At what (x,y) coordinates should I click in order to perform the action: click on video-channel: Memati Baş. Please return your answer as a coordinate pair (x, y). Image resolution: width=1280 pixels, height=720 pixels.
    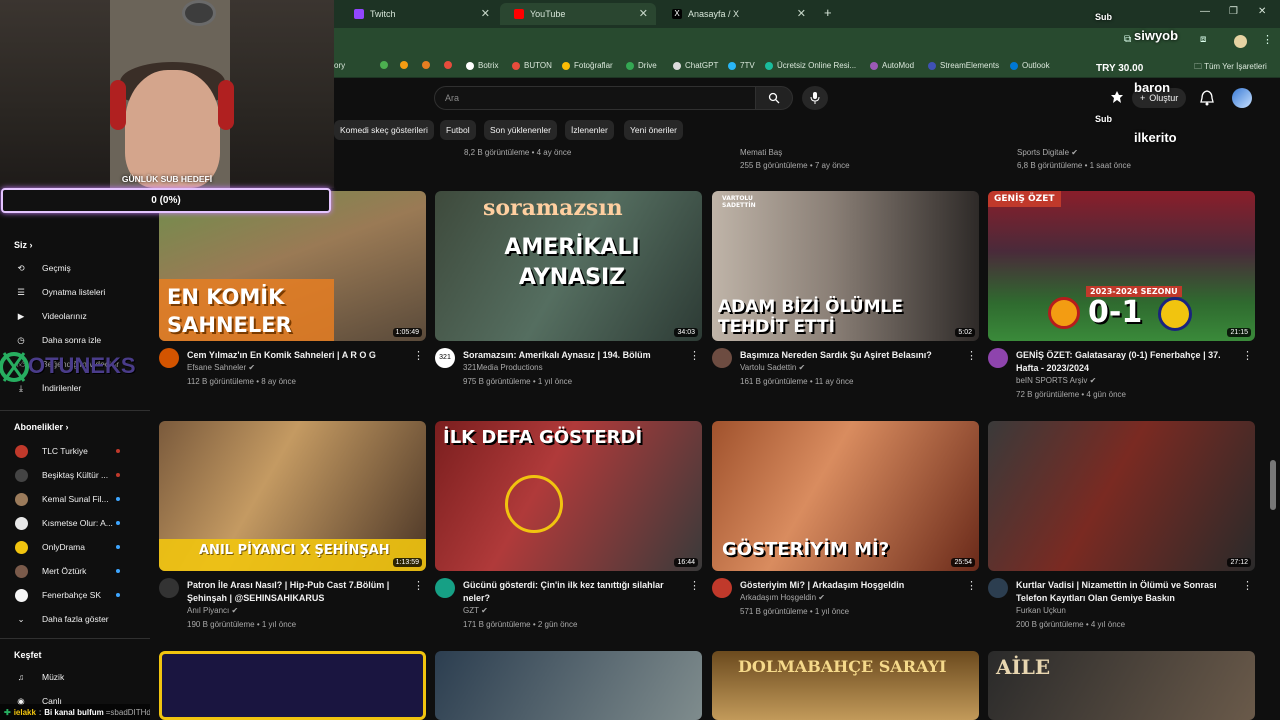
    Looking at the image, I should click on (761, 152).